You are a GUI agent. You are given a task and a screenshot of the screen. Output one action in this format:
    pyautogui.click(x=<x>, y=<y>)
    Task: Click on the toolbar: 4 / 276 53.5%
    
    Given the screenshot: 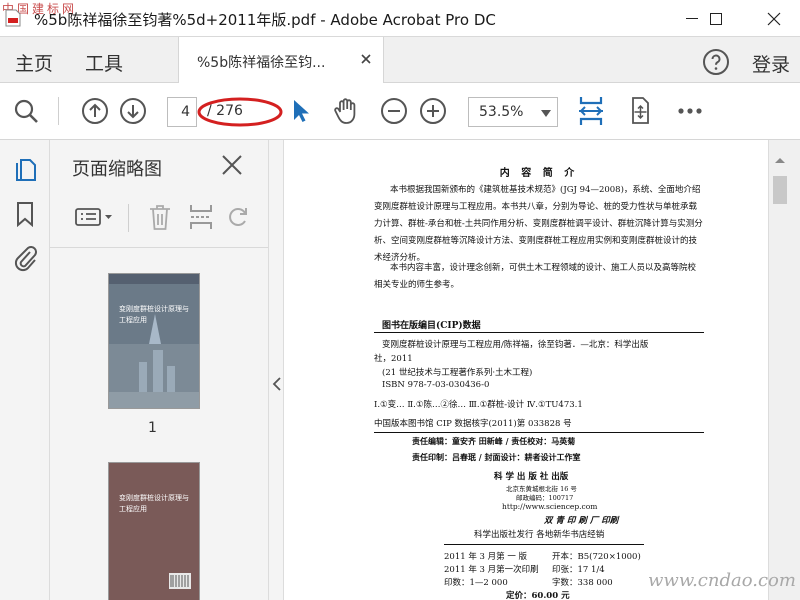 What is the action you would take?
    pyautogui.click(x=400, y=111)
    